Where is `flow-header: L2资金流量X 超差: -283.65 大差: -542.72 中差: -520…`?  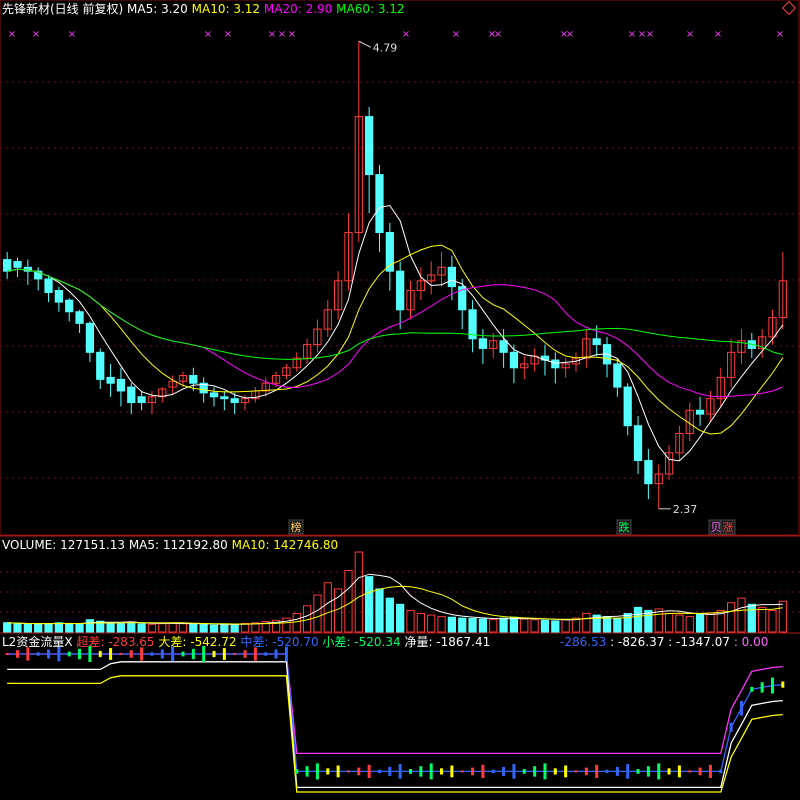 flow-header: L2资金流量X 超差: -283.65 大差: -542.72 中差: -520… is located at coordinates (246, 642).